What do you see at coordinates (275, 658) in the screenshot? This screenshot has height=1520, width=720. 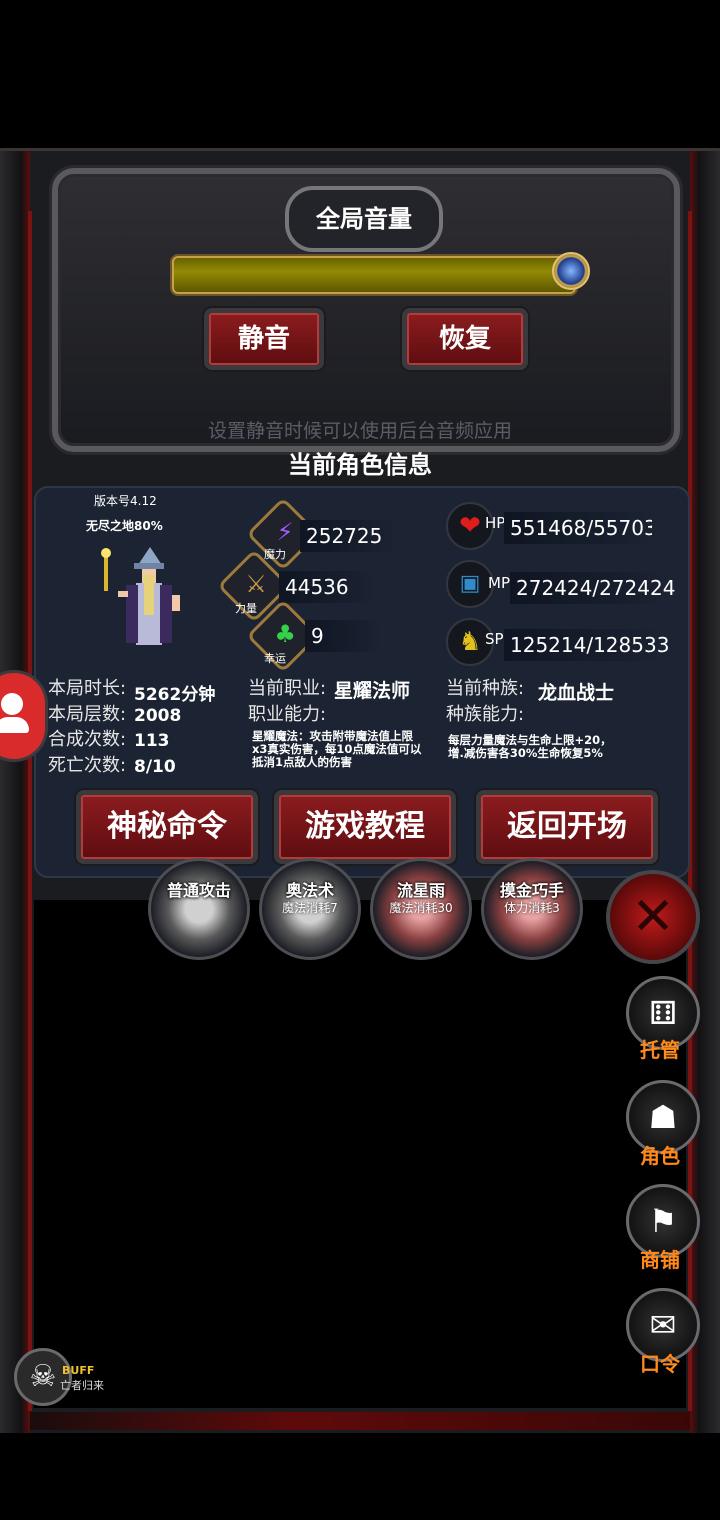 I see `luck-label: 幸运` at bounding box center [275, 658].